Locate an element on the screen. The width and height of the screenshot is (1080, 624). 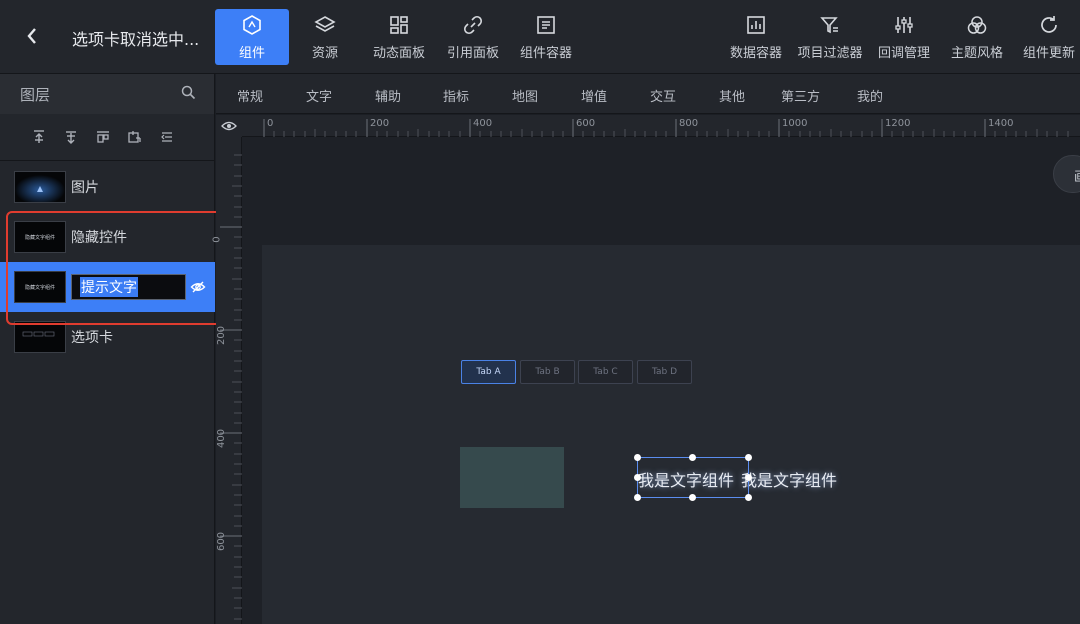
refresh-icon is located at coordinates (1049, 25).